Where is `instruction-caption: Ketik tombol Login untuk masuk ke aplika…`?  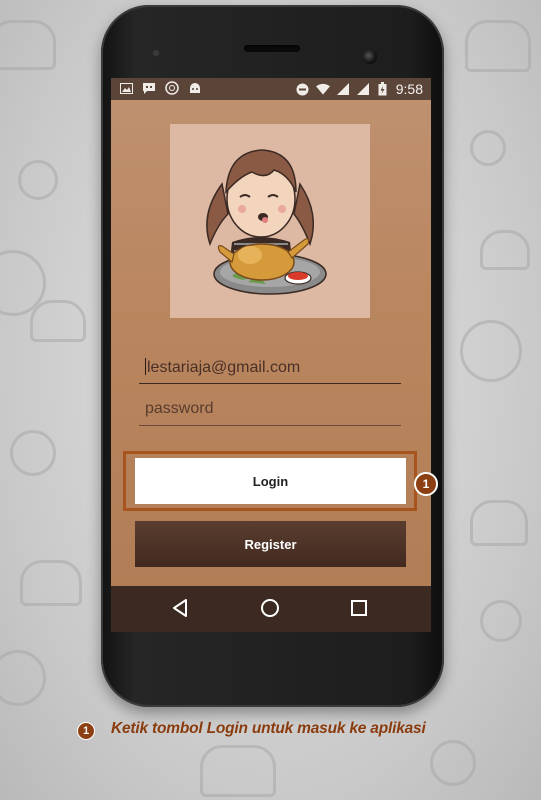
instruction-caption: Ketik tombol Login untuk masuk ke aplika… is located at coordinates (268, 728).